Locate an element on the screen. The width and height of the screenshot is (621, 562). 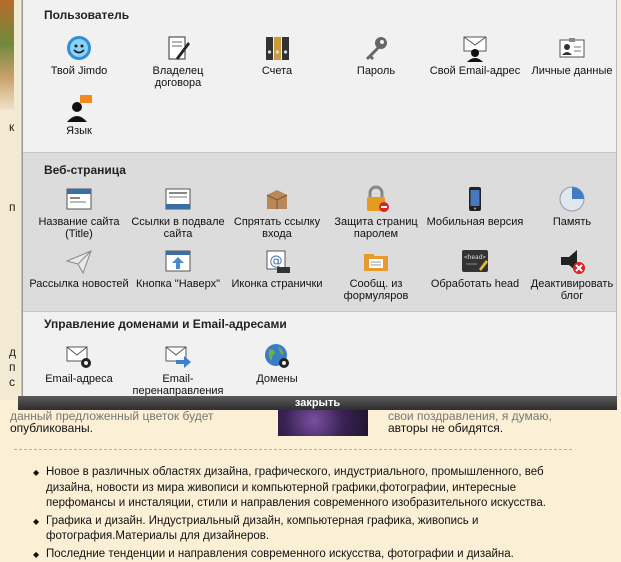
item-label: Email-перенаправления is located at coordinates (178, 385).